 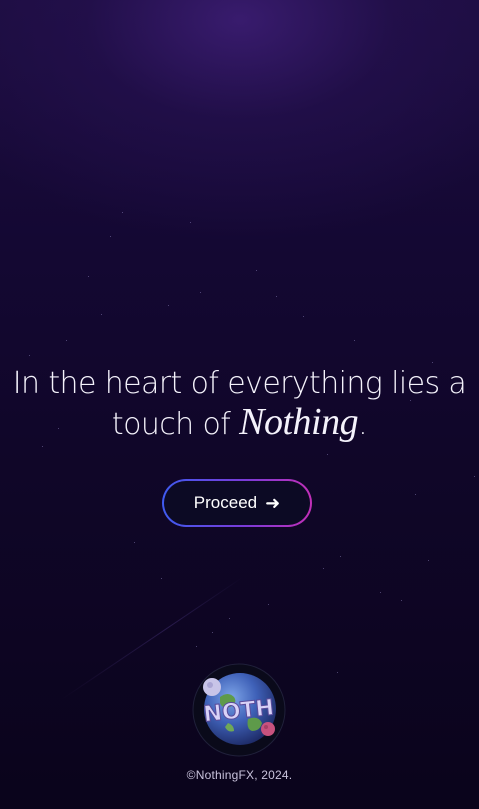 What do you see at coordinates (363, 424) in the screenshot?
I see `headline-line-2-suffix: .` at bounding box center [363, 424].